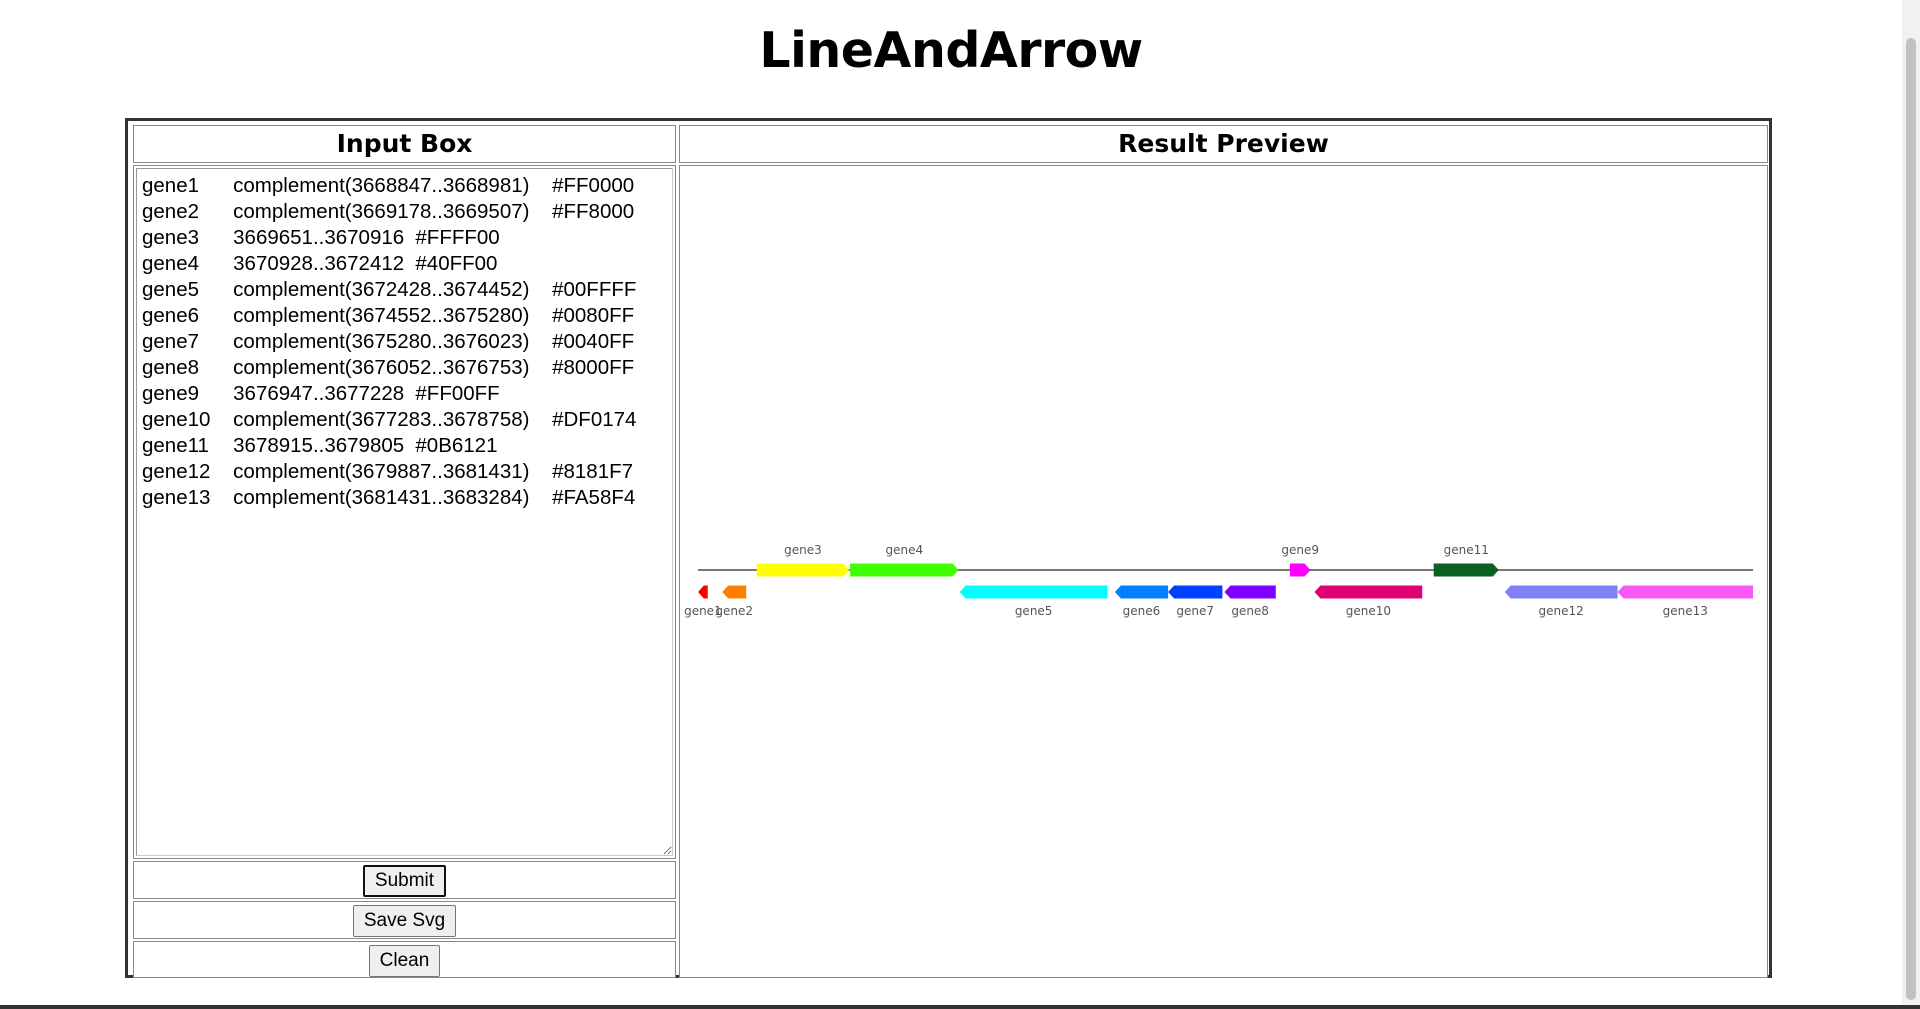 This screenshot has height=1009, width=1920. Describe the element at coordinates (1911, 519) in the screenshot. I see `scrollbar-thumb` at that location.